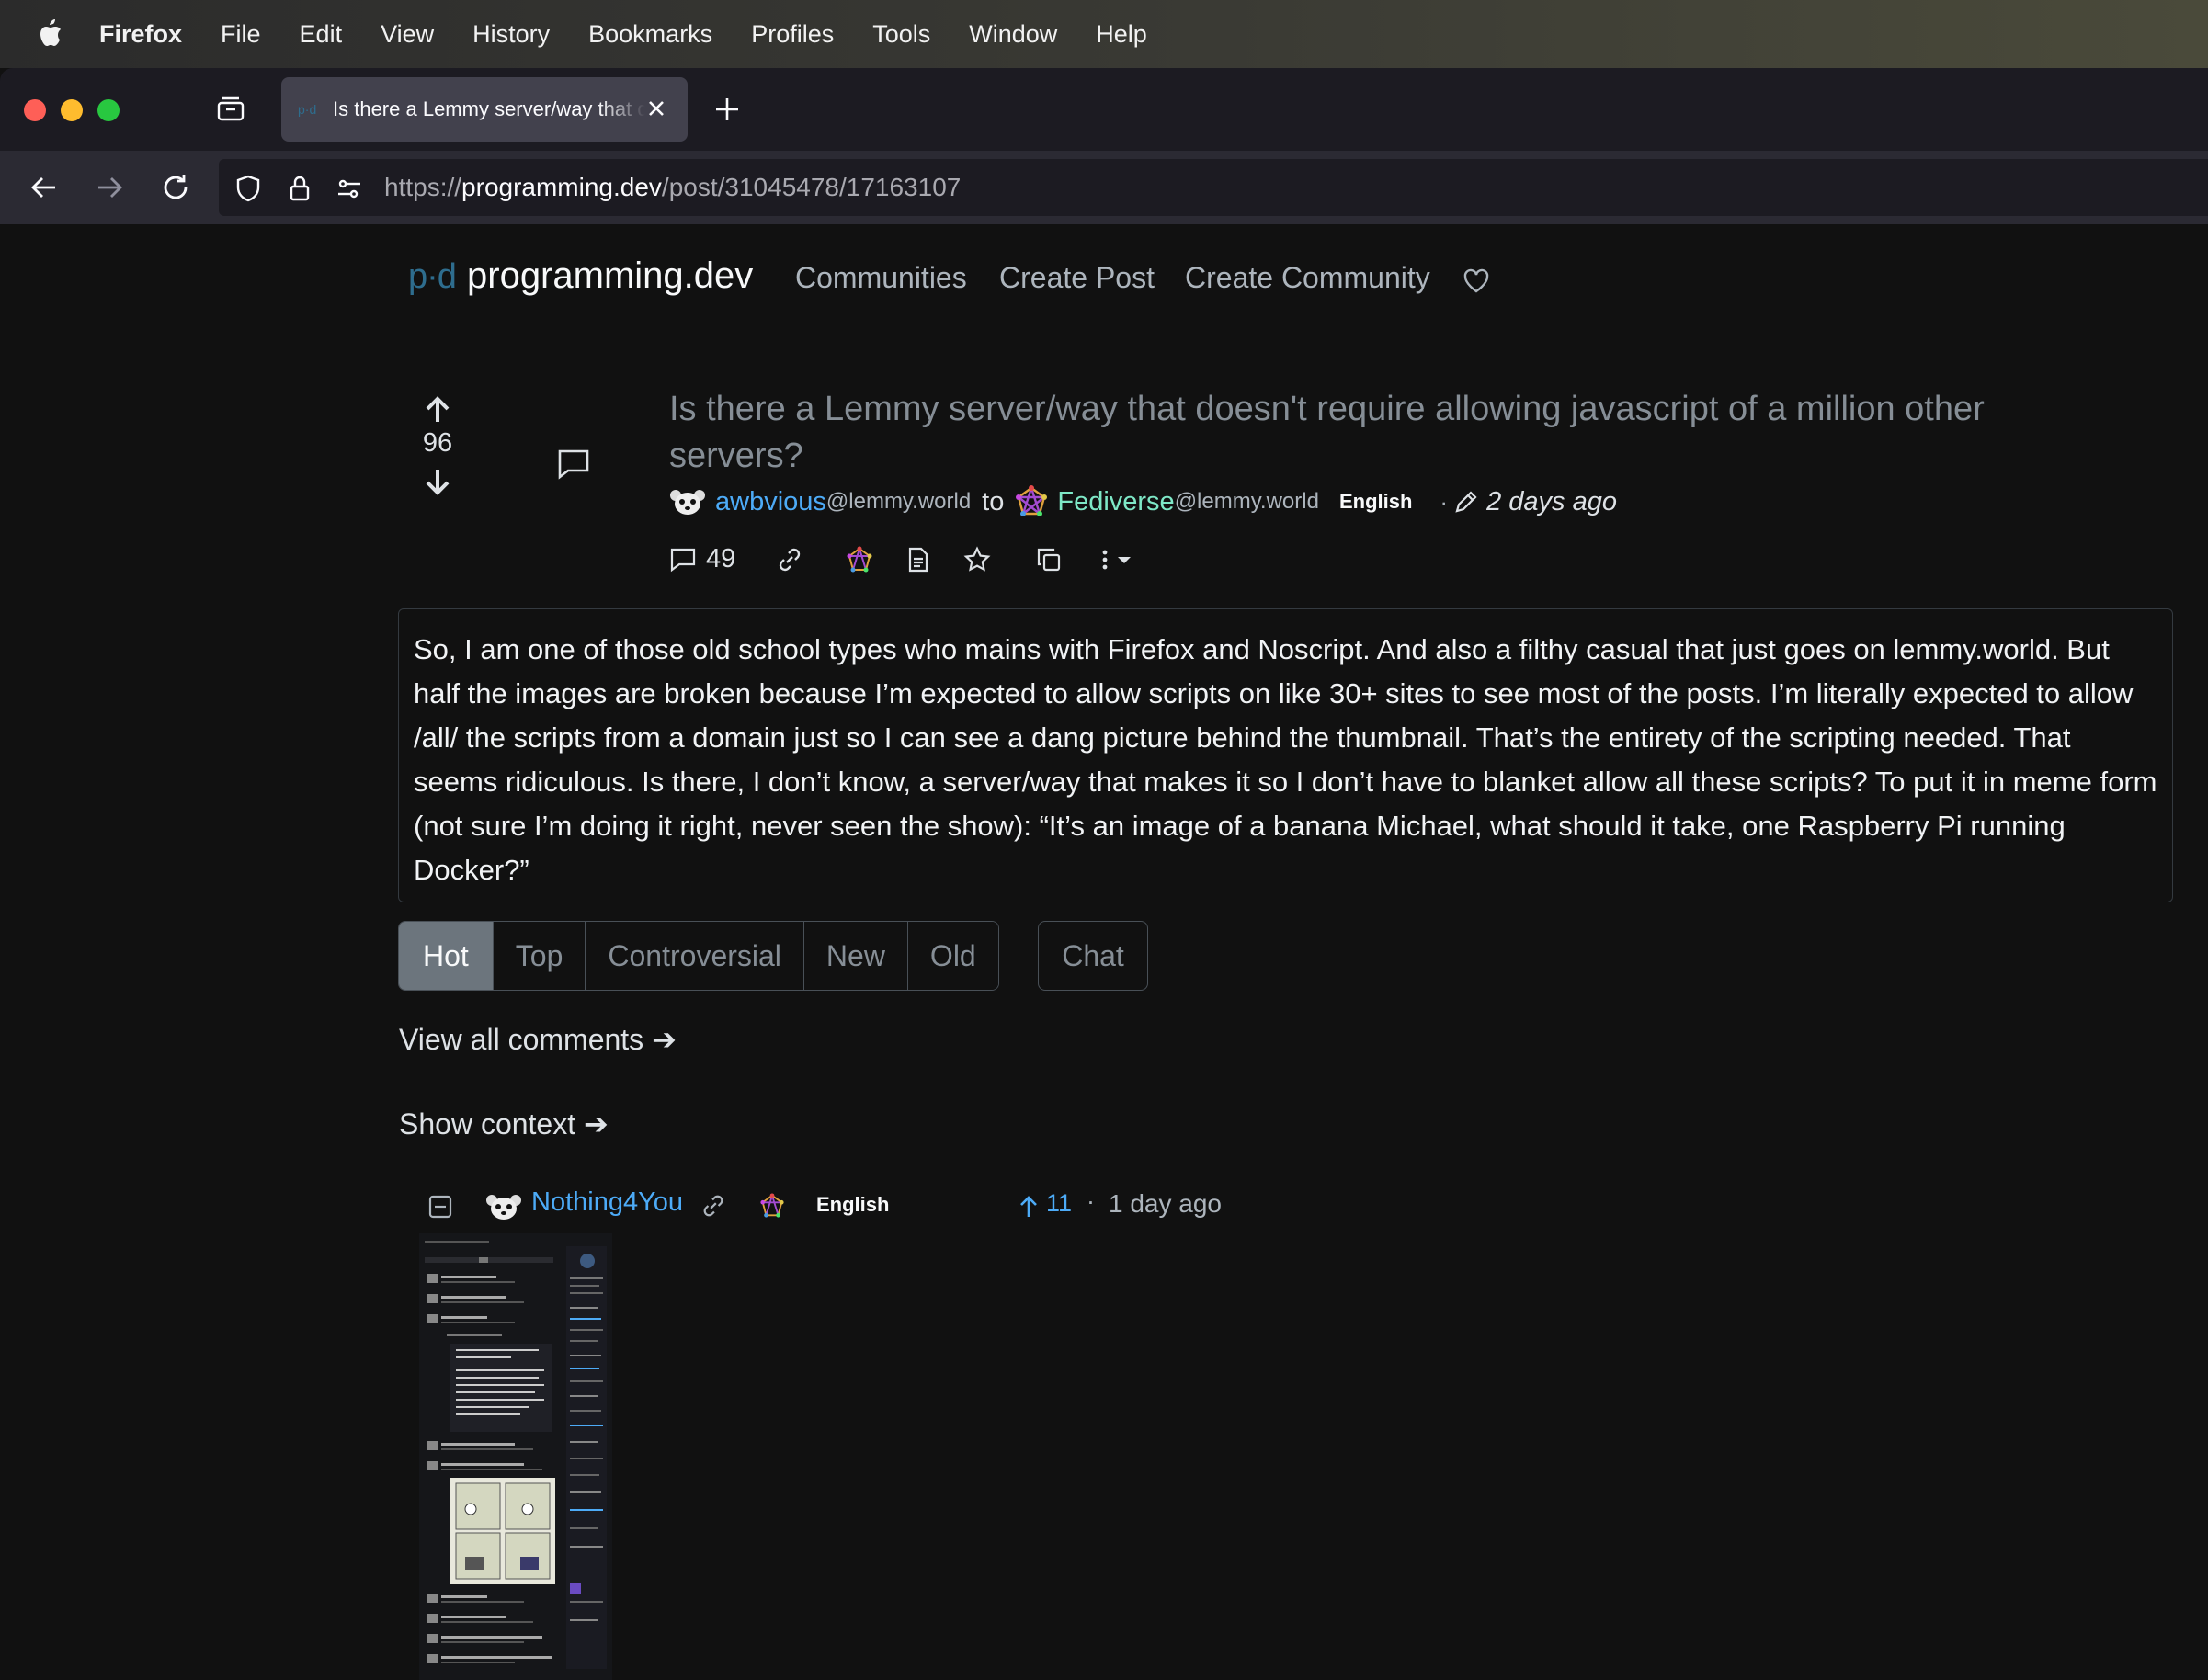 The image size is (2208, 1680). Describe the element at coordinates (1551, 501) in the screenshot. I see `post-time: 2 days ago` at that location.